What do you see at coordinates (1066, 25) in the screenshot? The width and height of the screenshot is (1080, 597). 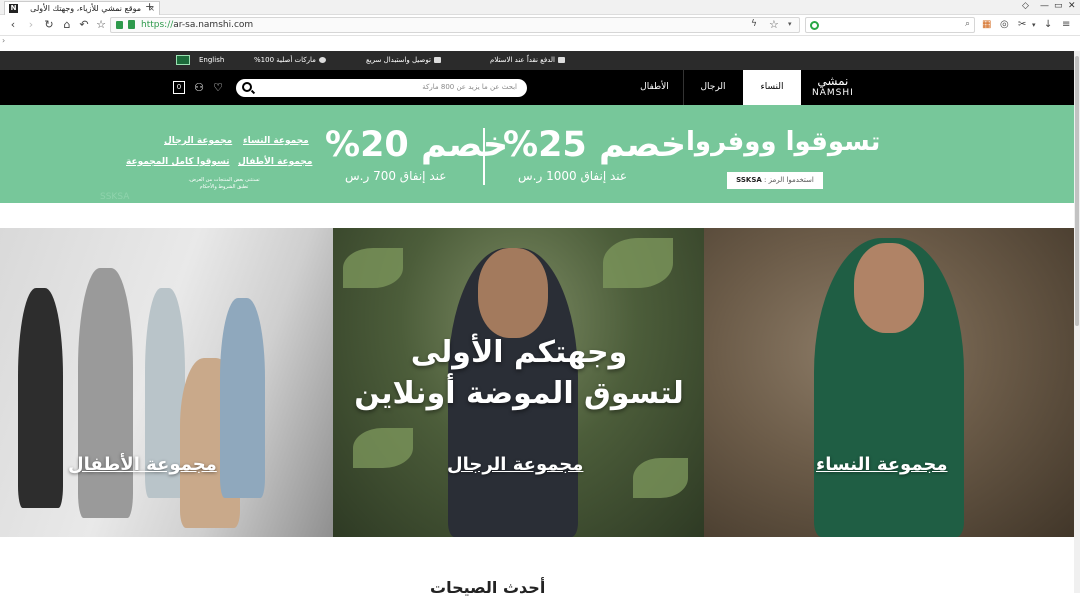 I see `menu-icon: ≡` at bounding box center [1066, 25].